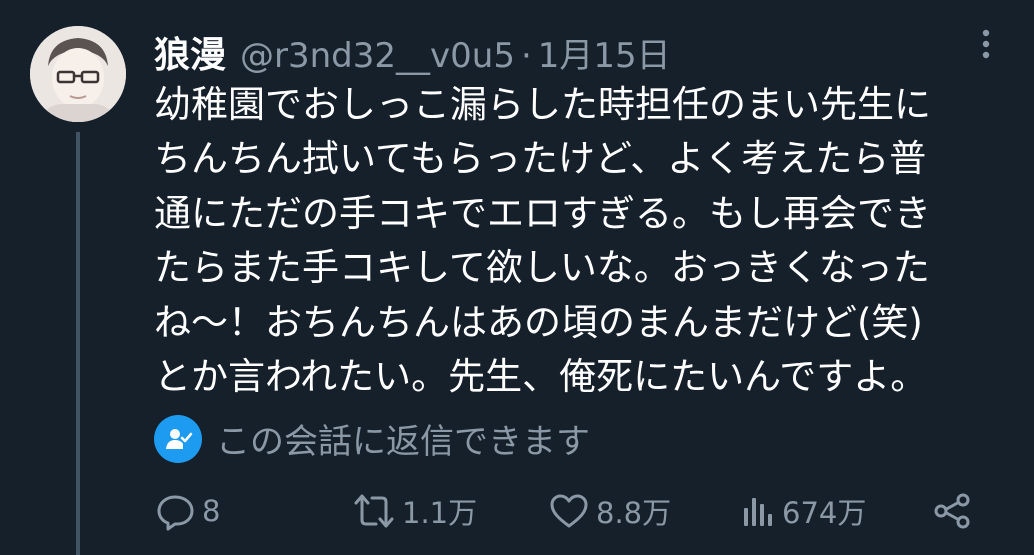 Image resolution: width=1034 pixels, height=555 pixels. Describe the element at coordinates (540, 159) in the screenshot. I see `tweet-text-line: ちんちん拭いてもらったけど、よく考えたら普` at that location.